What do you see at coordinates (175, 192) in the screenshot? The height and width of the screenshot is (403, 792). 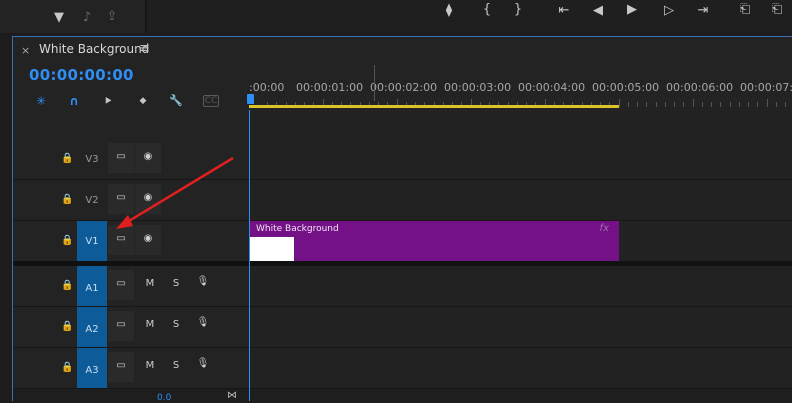 I see `annotation-arrow-icon` at bounding box center [175, 192].